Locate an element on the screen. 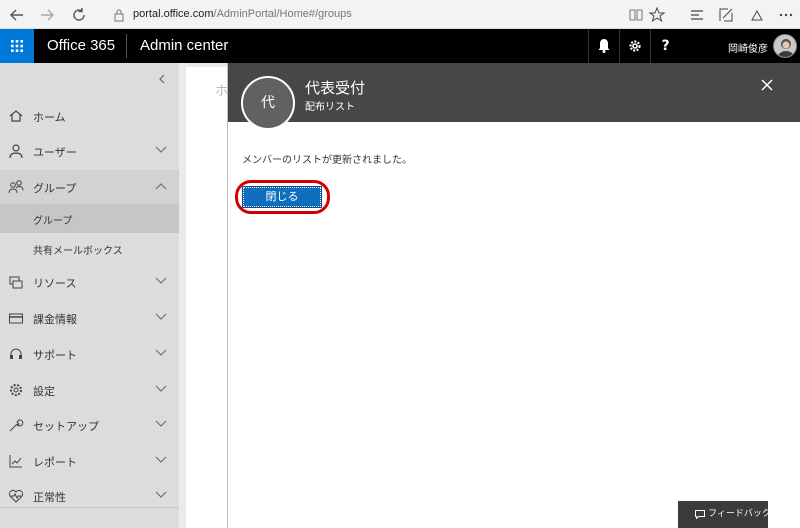  favorite-star-icon is located at coordinates (657, 15).